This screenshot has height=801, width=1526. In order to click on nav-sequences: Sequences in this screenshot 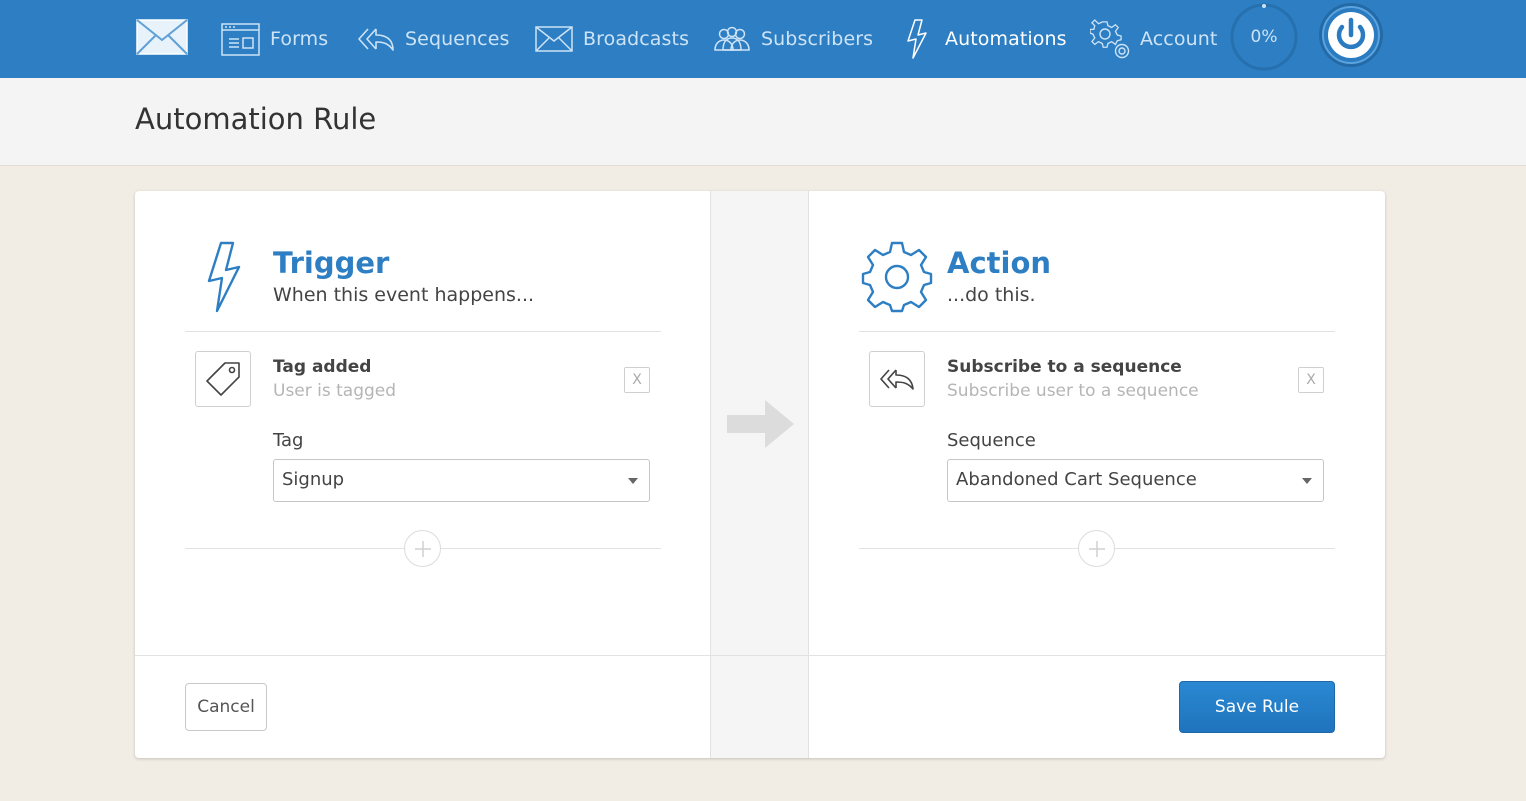, I will do `click(433, 39)`.